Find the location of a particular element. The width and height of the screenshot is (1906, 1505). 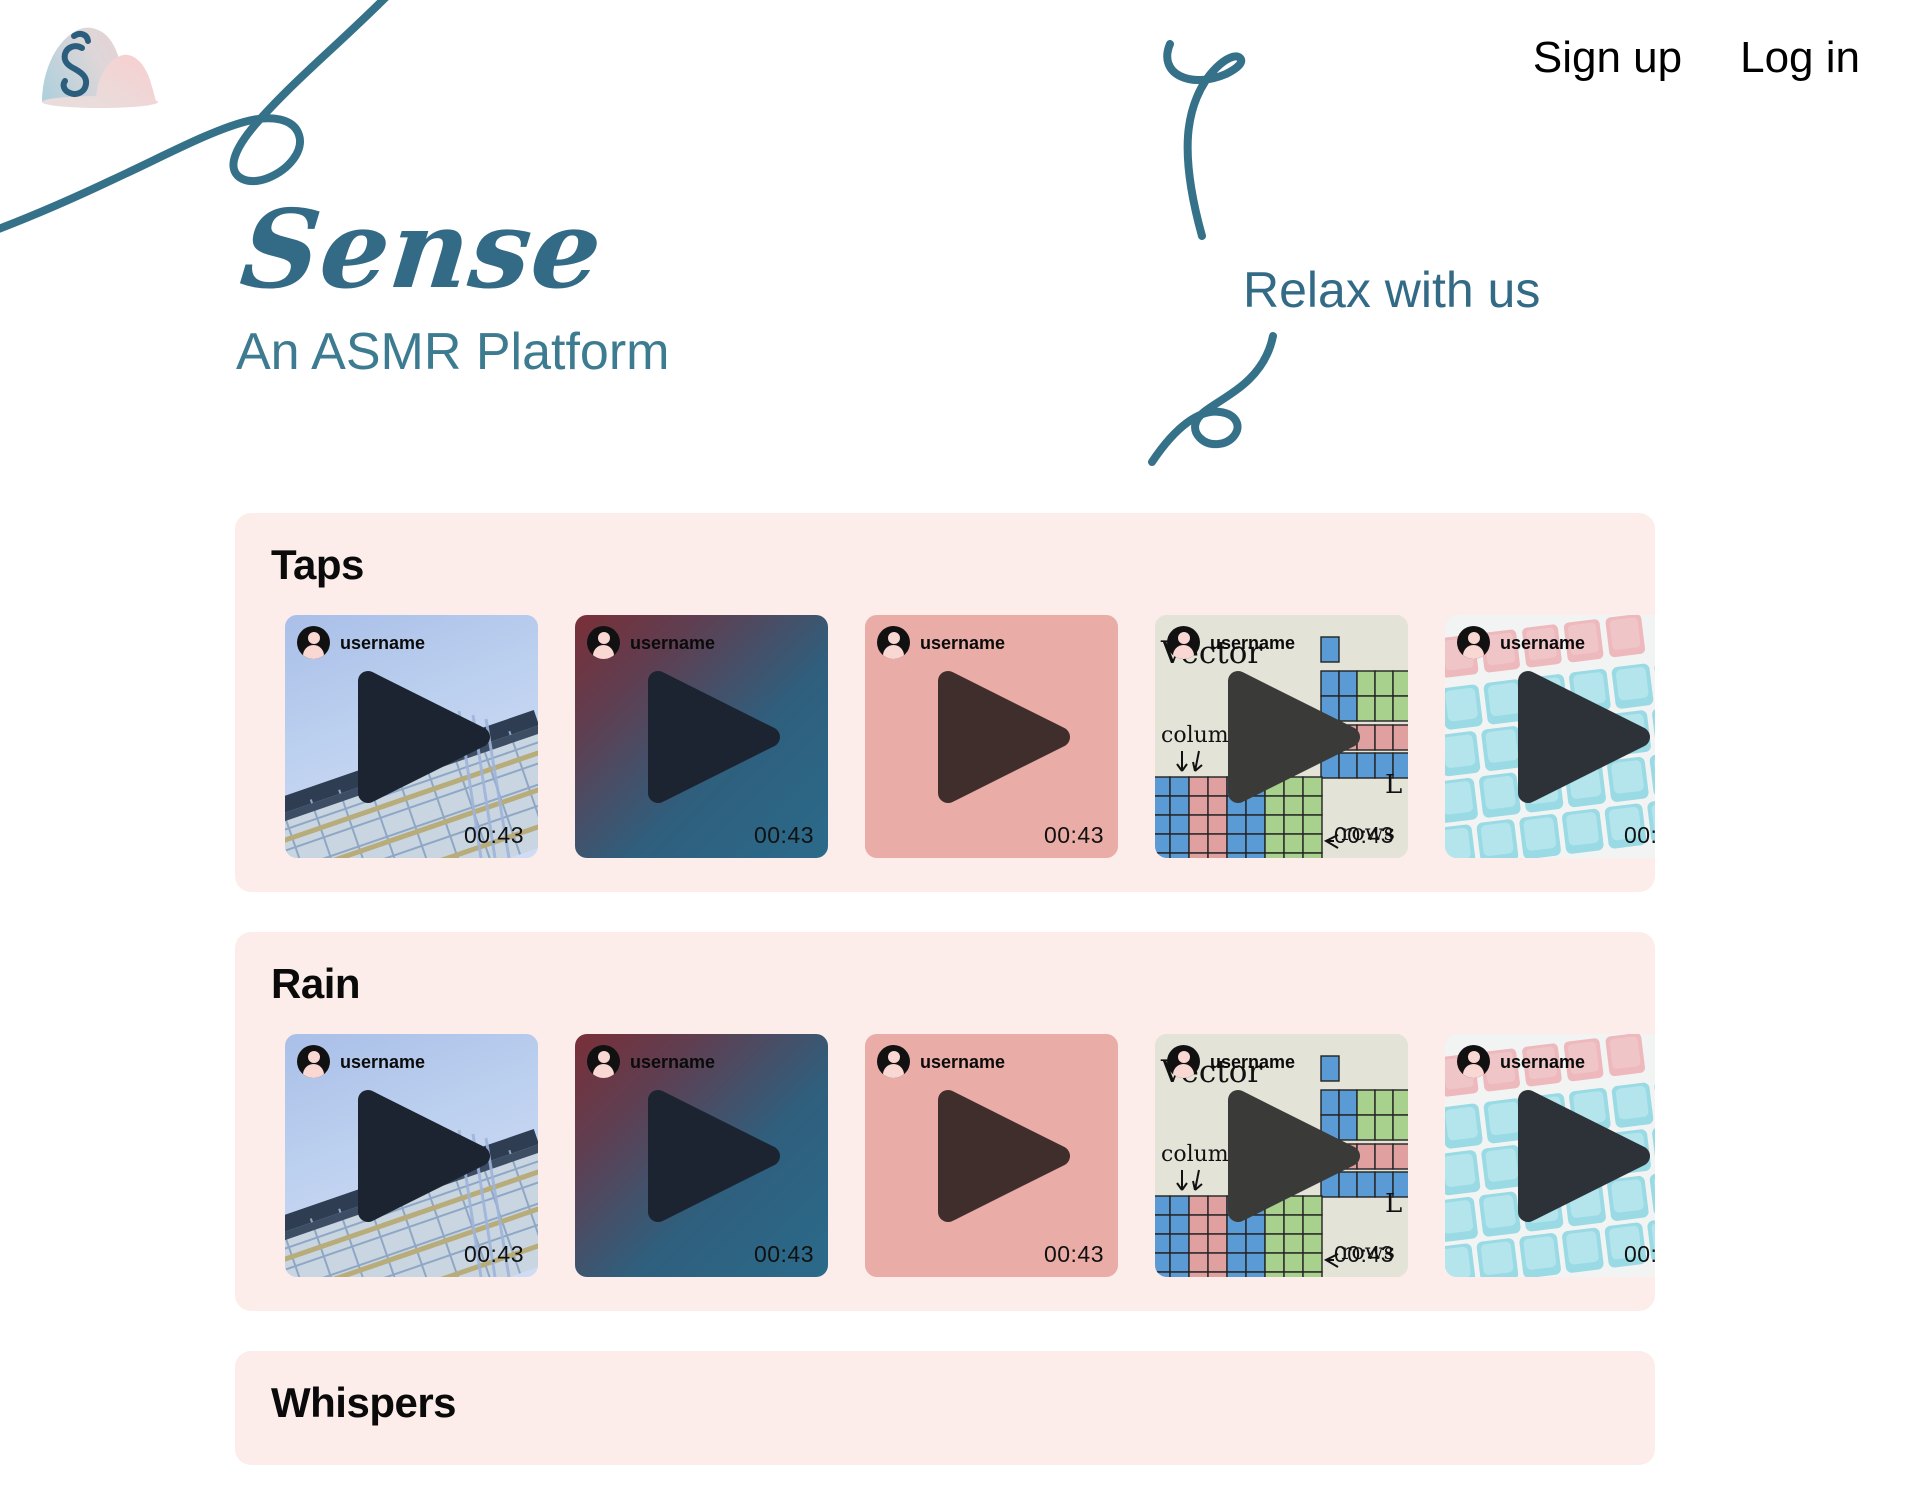

hero-block: Sense An ASMR Platform is located at coordinates (451, 284).